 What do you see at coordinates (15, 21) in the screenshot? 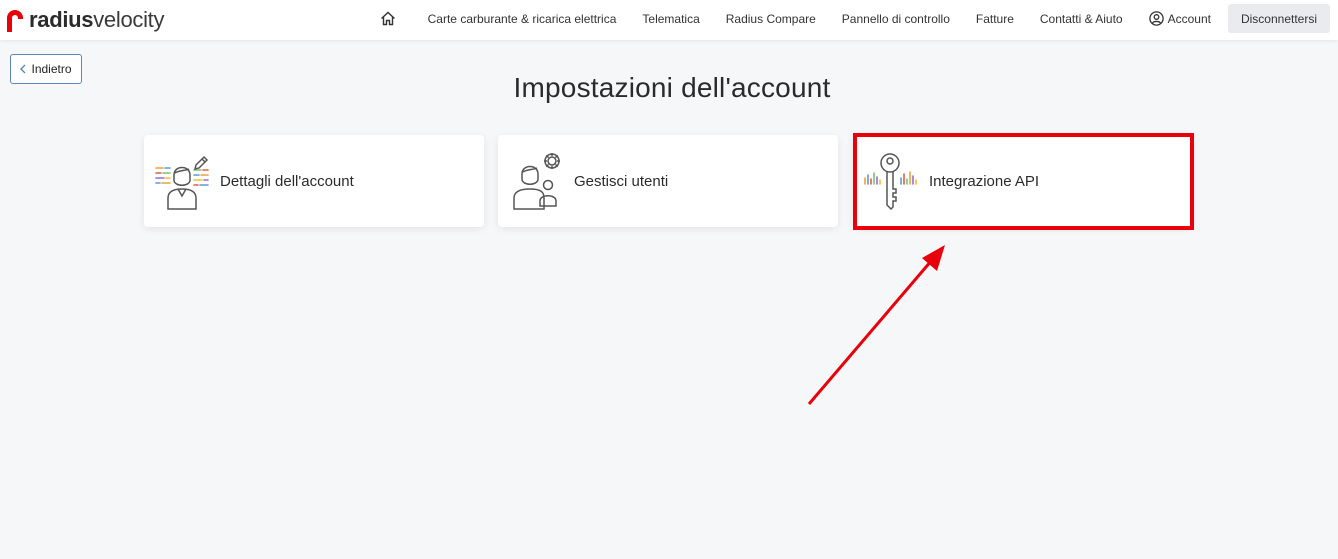
I see `radius-logo-icon` at bounding box center [15, 21].